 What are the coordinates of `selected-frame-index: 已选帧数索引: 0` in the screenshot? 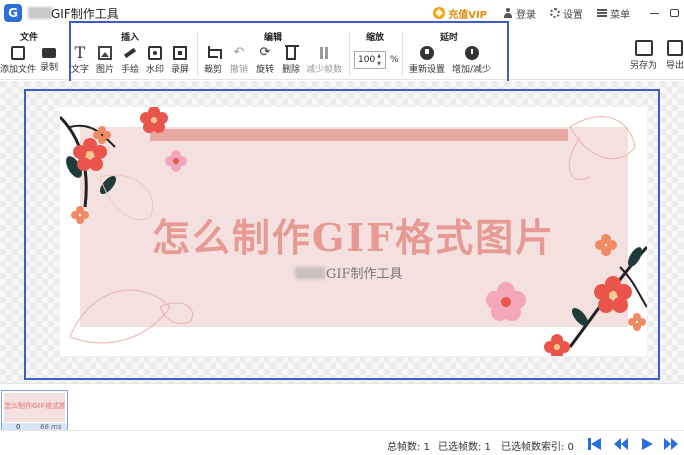 It's located at (537, 447).